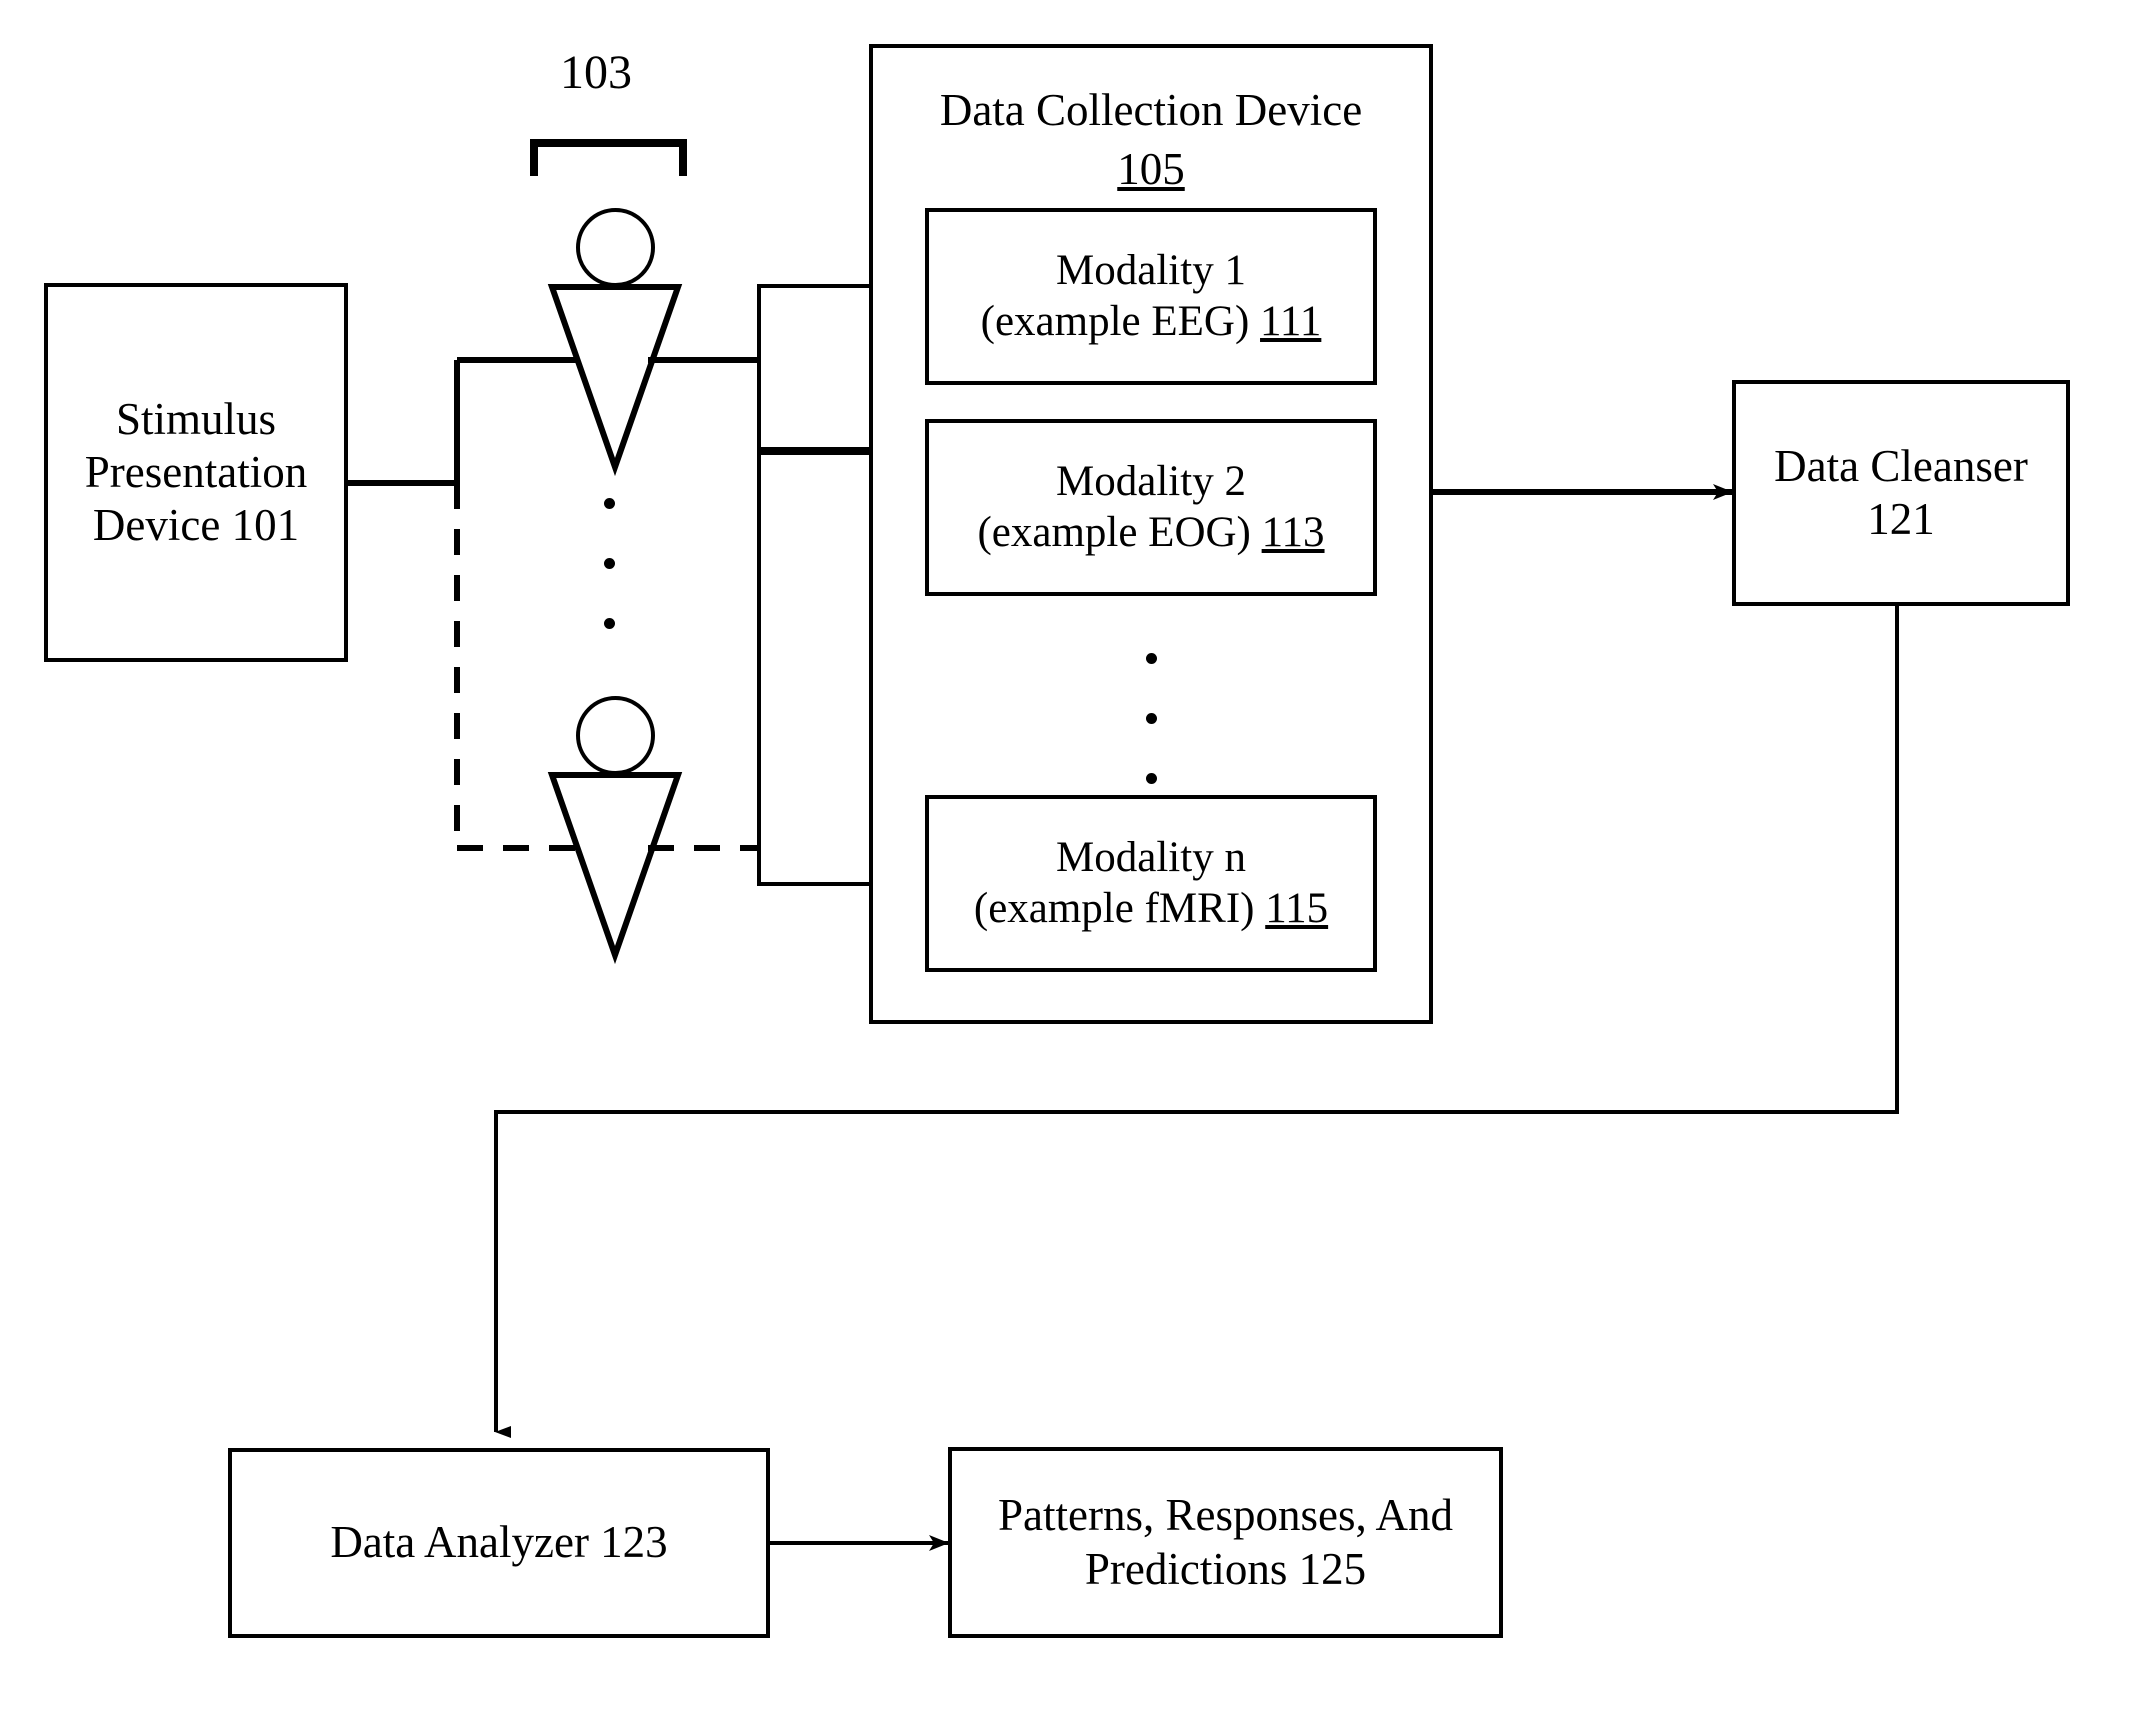 This screenshot has width=2129, height=1710. Describe the element at coordinates (1293, 532) in the screenshot. I see `modality-2-ref: 113` at that location.